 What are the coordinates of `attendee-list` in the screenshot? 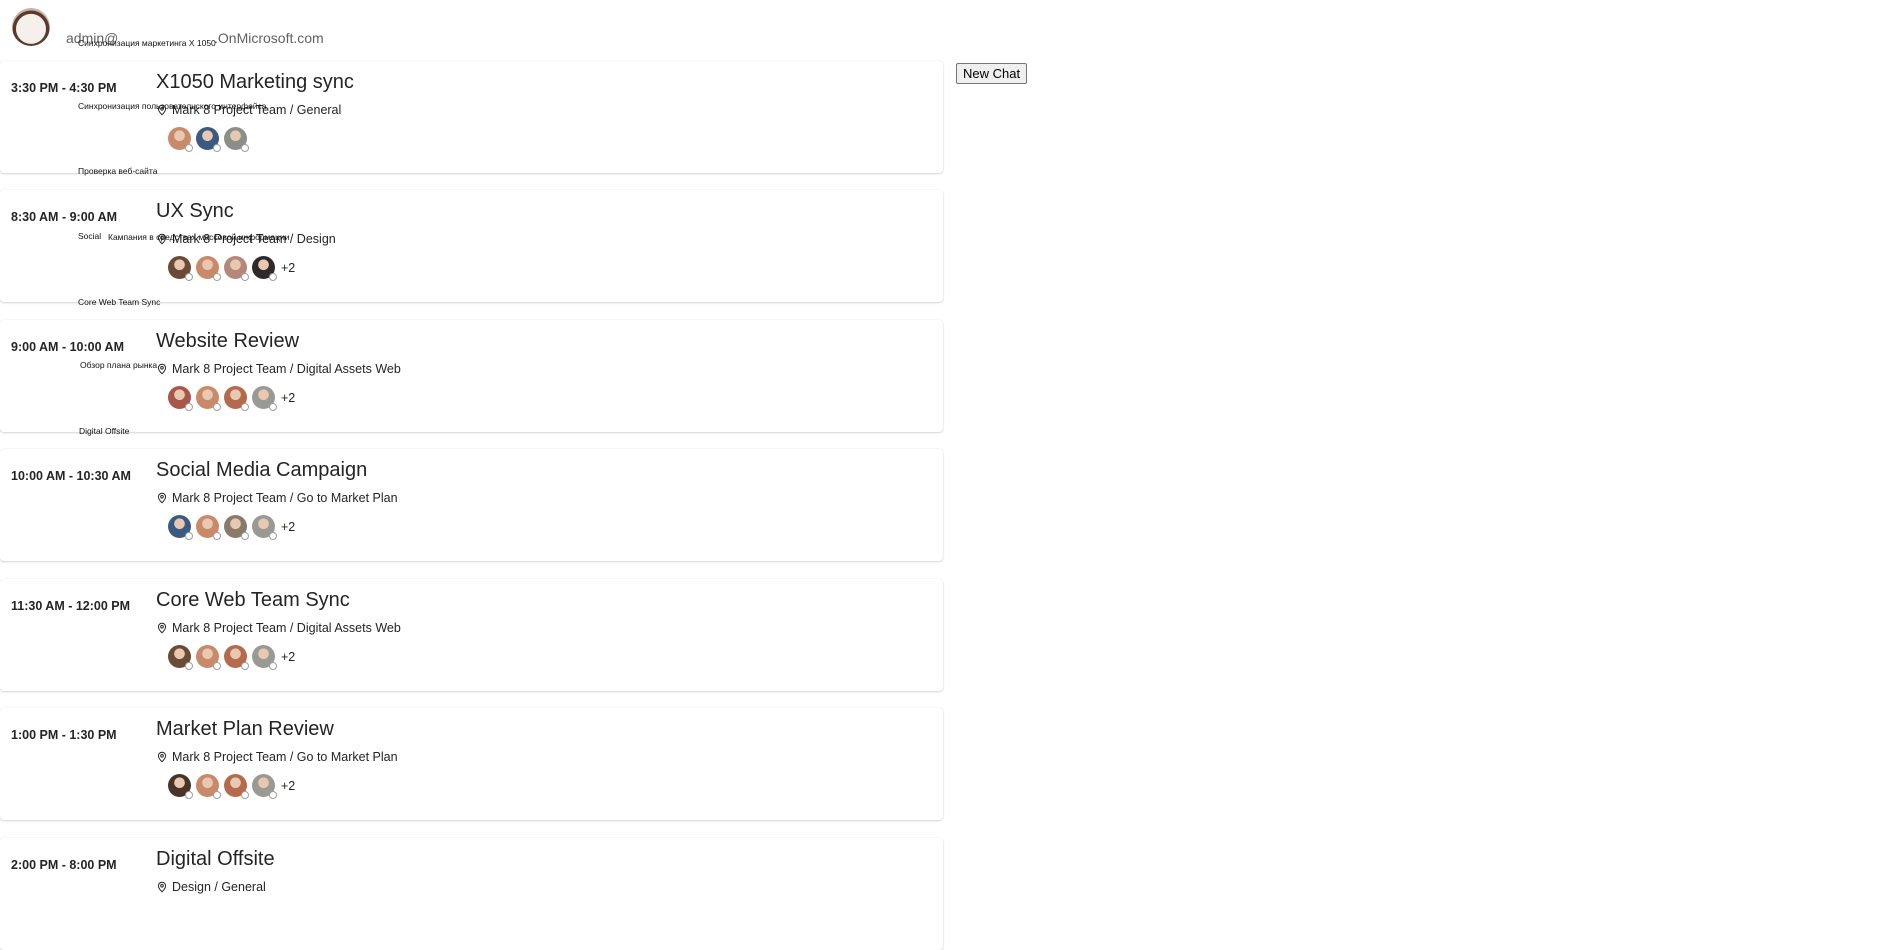 It's located at (208, 139).